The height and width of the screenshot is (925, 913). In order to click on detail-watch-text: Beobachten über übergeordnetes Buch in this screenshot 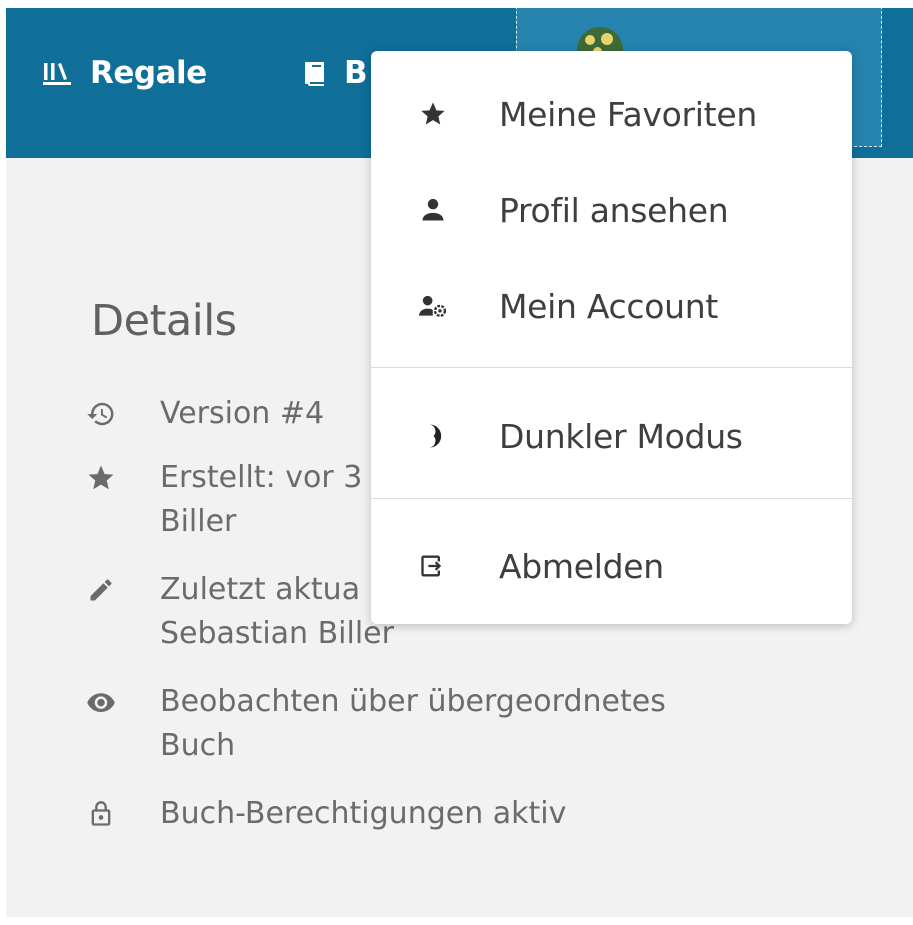, I will do `click(413, 723)`.